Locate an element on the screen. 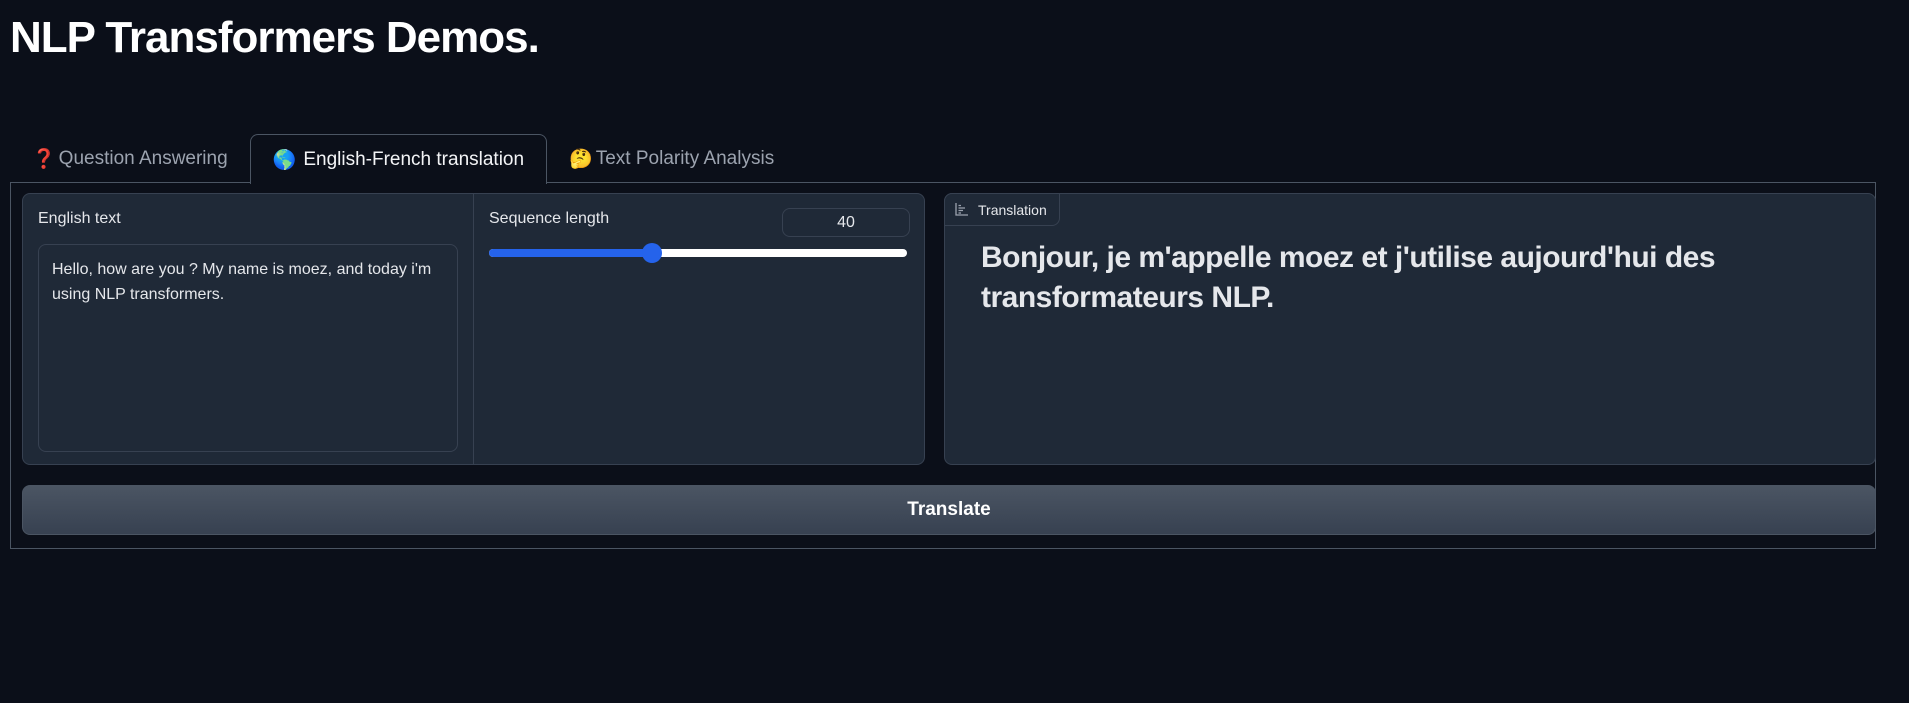  sequence-length-number-input is located at coordinates (846, 222).